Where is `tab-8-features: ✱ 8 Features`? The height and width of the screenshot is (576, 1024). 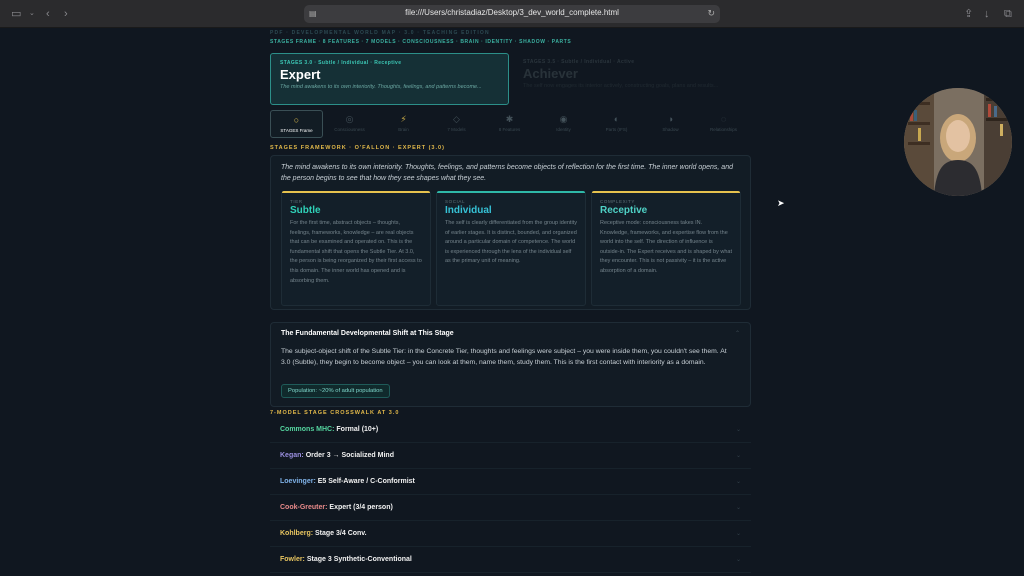
tab-8-features: ✱ 8 Features is located at coordinates (509, 124).